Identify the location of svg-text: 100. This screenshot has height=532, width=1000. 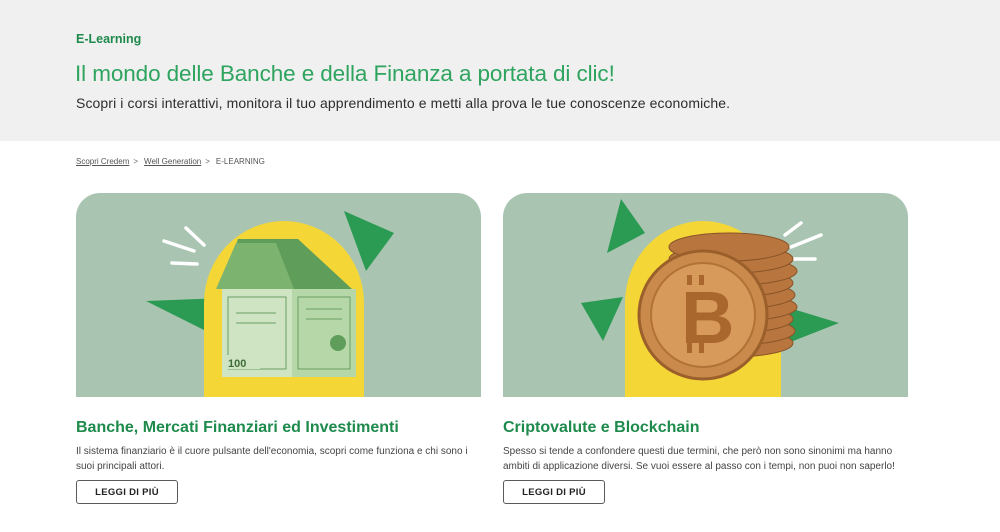
(237, 364).